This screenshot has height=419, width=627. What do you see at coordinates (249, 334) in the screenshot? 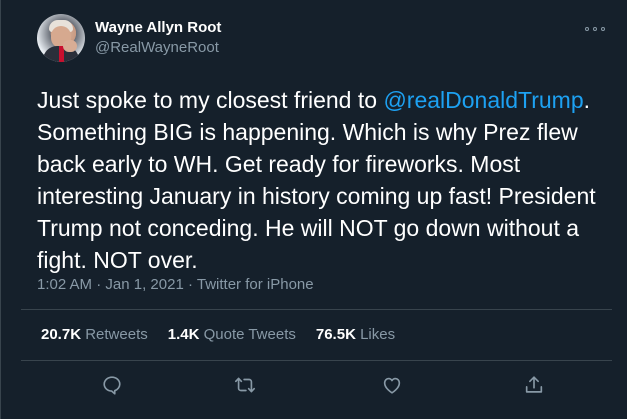
I see `quote-tweets-label: Quote Tweets` at bounding box center [249, 334].